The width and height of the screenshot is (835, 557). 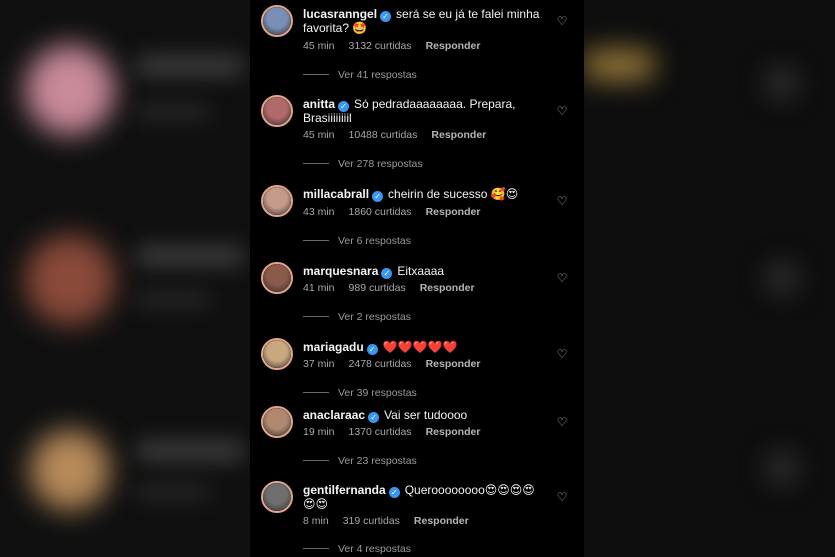 I want to click on comment-username: marquesnara, so click(x=340, y=271).